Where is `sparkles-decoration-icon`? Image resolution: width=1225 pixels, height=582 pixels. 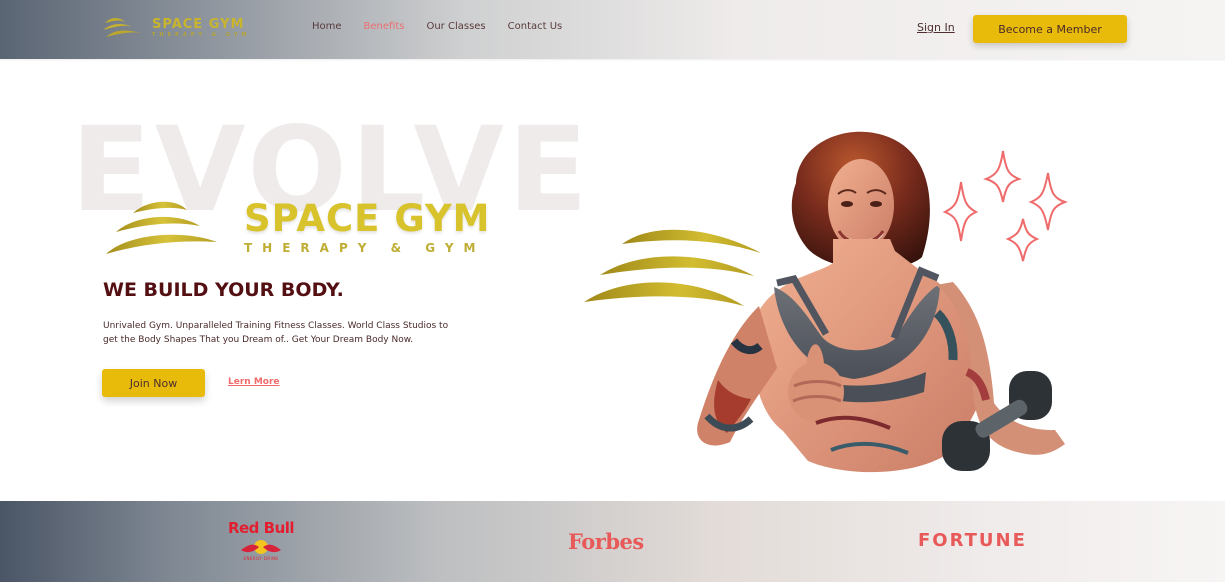 sparkles-decoration-icon is located at coordinates (1005, 206).